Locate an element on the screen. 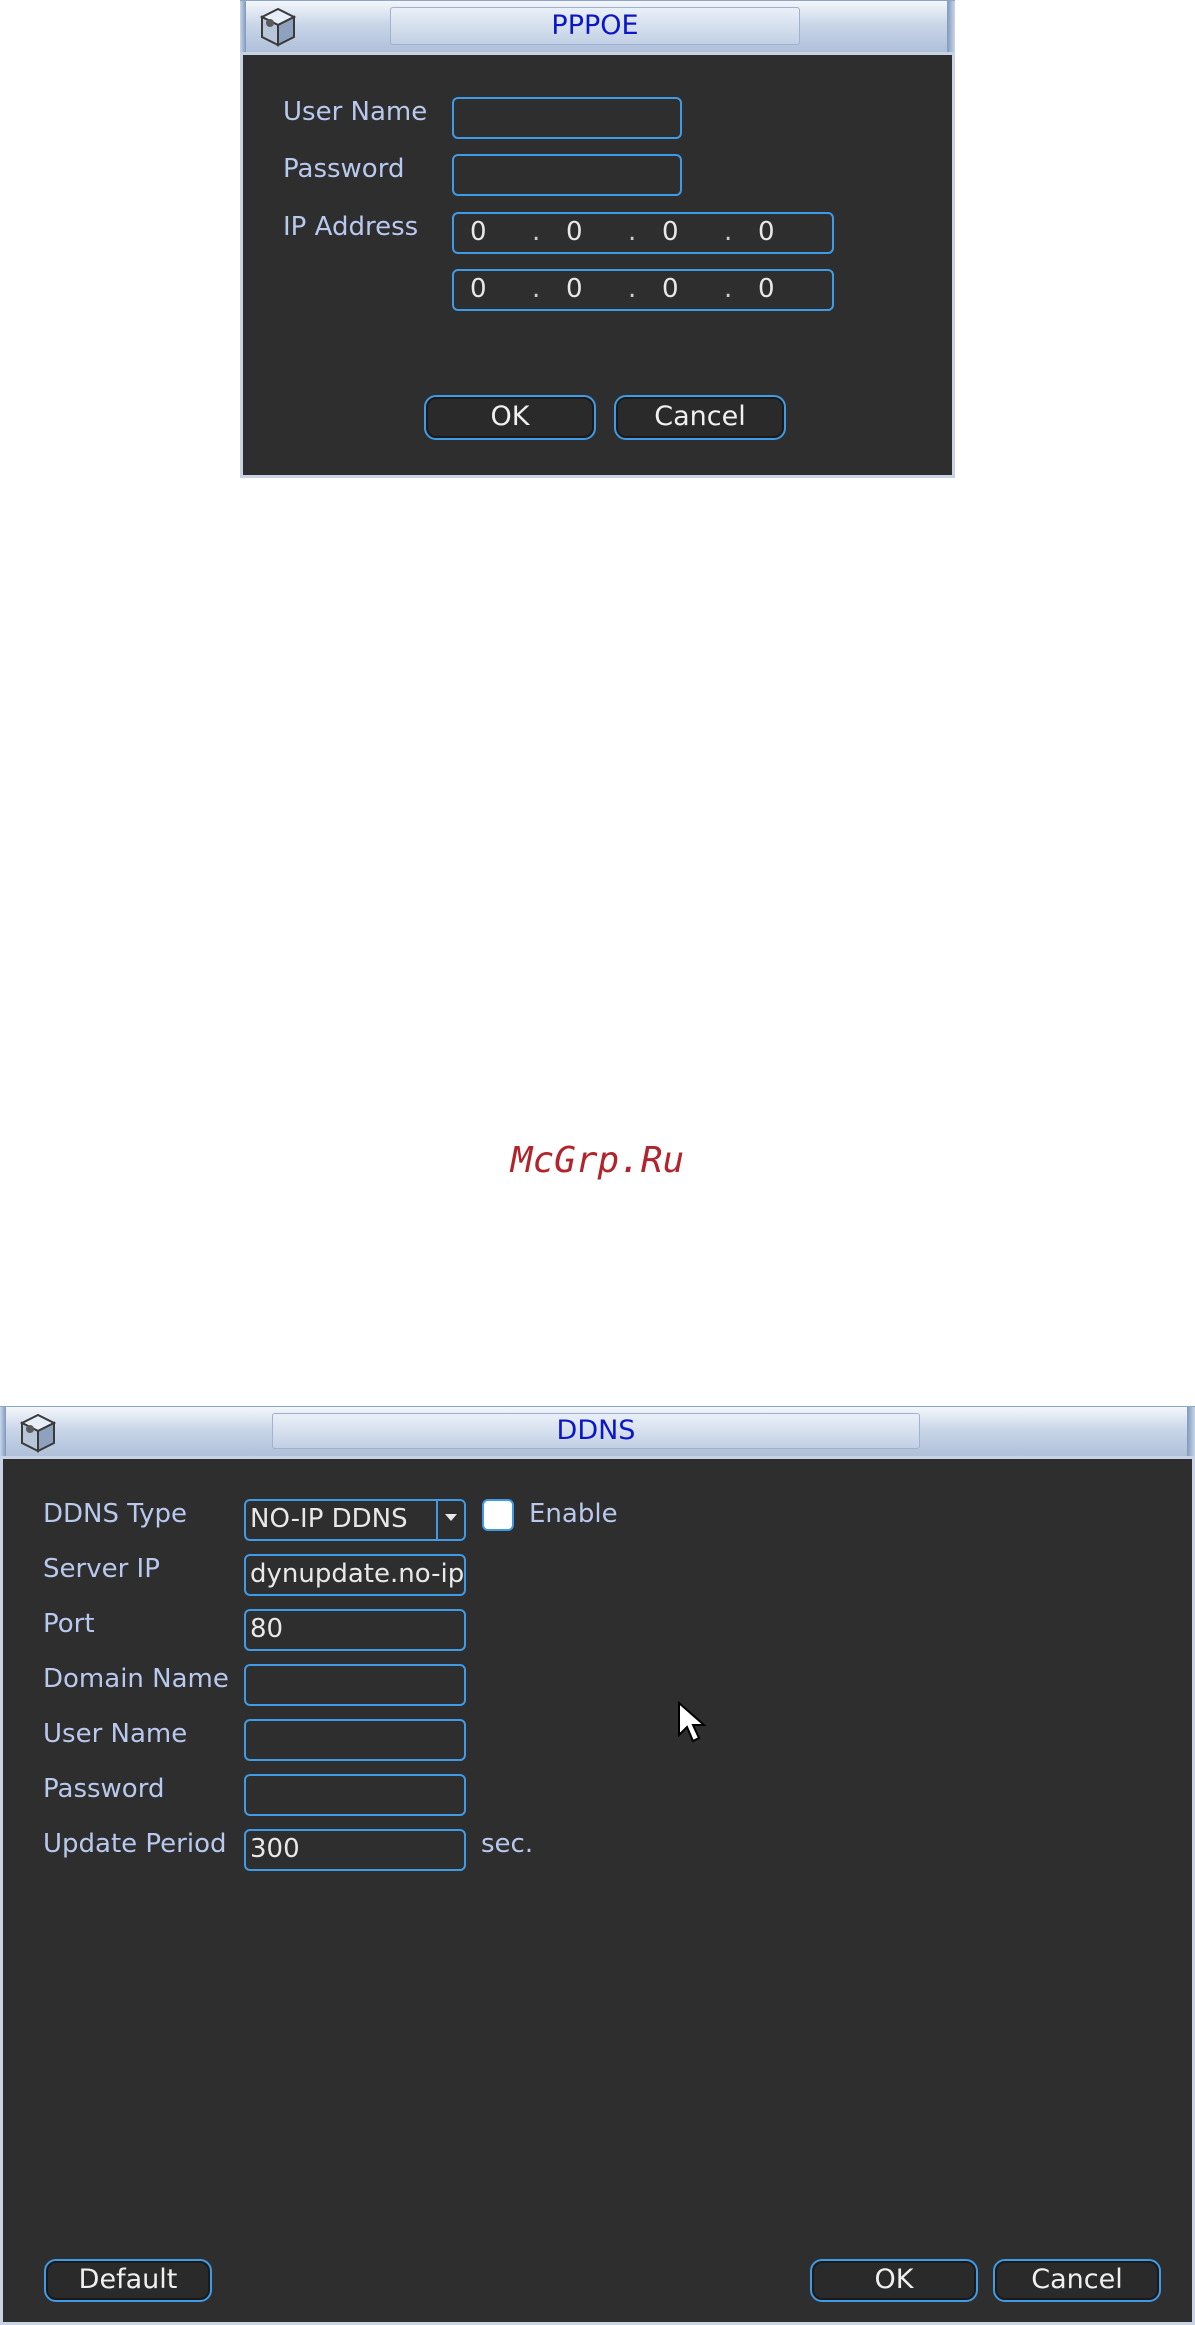  ip-address-label: IP Address is located at coordinates (351, 227).